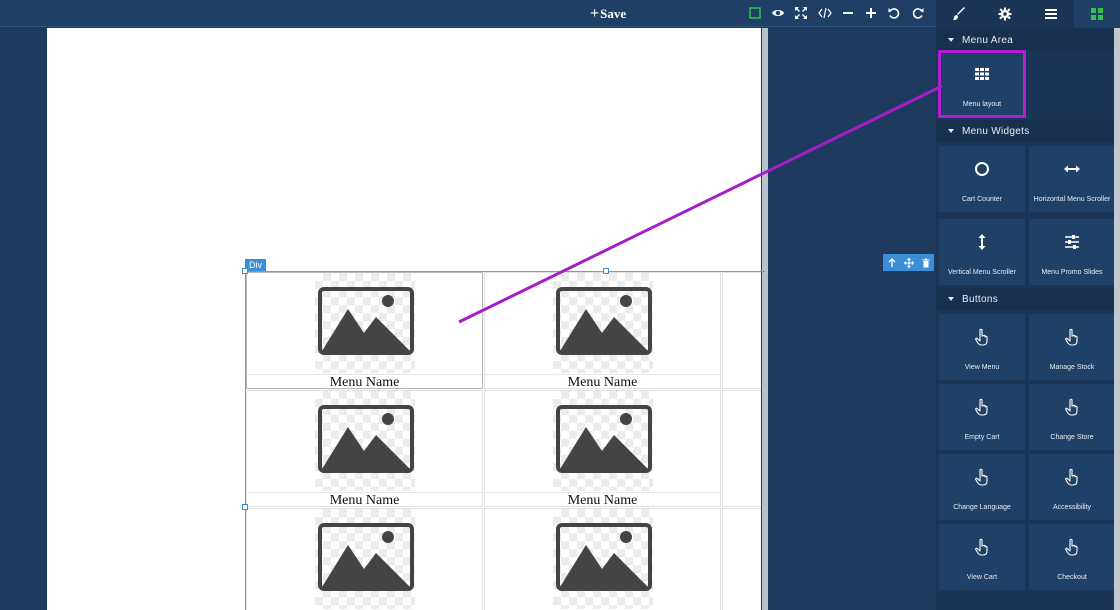  What do you see at coordinates (613, 13) in the screenshot?
I see `save-label: Save` at bounding box center [613, 13].